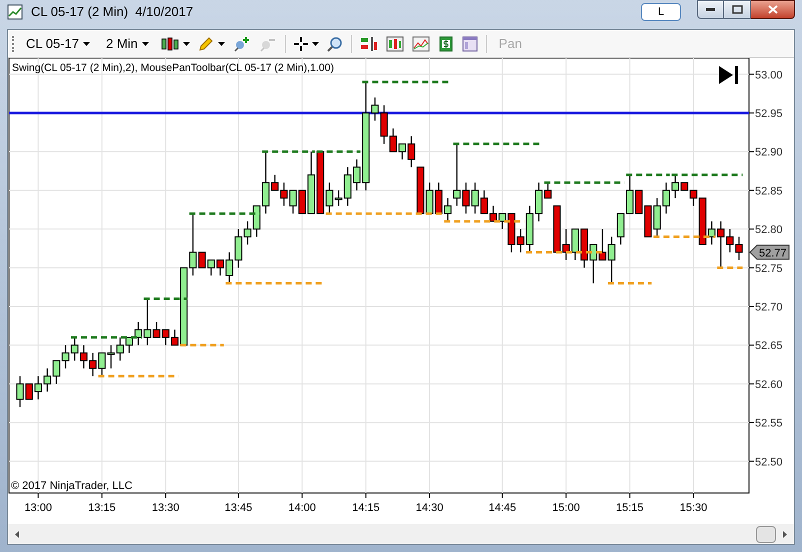 This screenshot has height=552, width=802. Describe the element at coordinates (17, 534) in the screenshot. I see `left-arrow-icon` at that location.